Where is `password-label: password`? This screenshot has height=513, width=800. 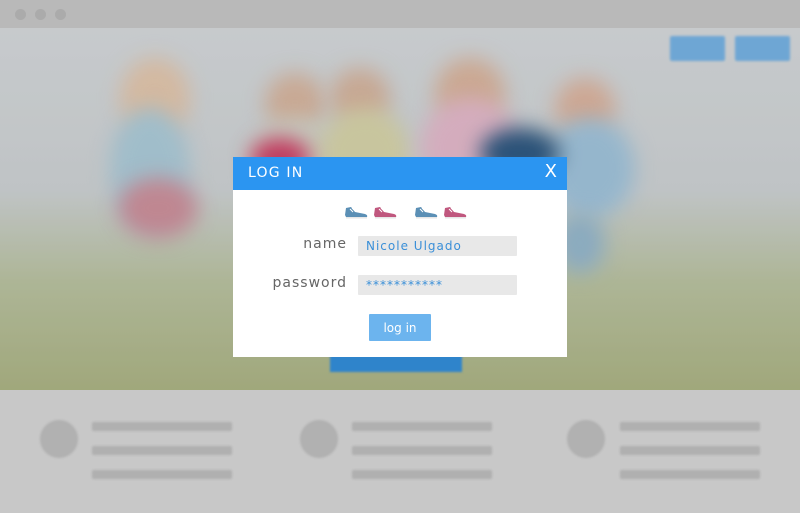
password-label: password is located at coordinates (309, 283).